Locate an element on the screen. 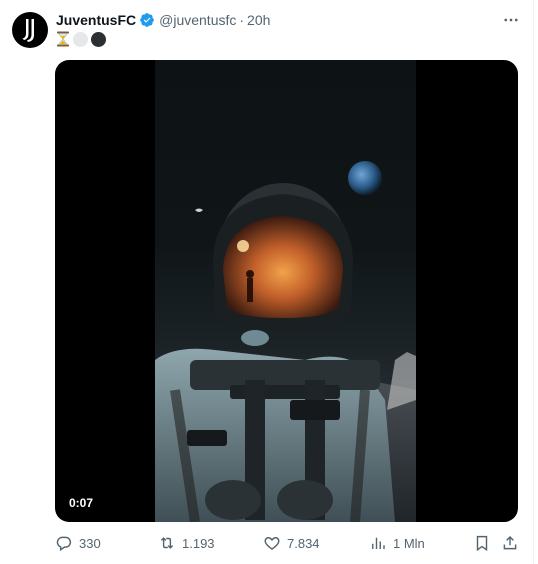  more-icon is located at coordinates (511, 20).